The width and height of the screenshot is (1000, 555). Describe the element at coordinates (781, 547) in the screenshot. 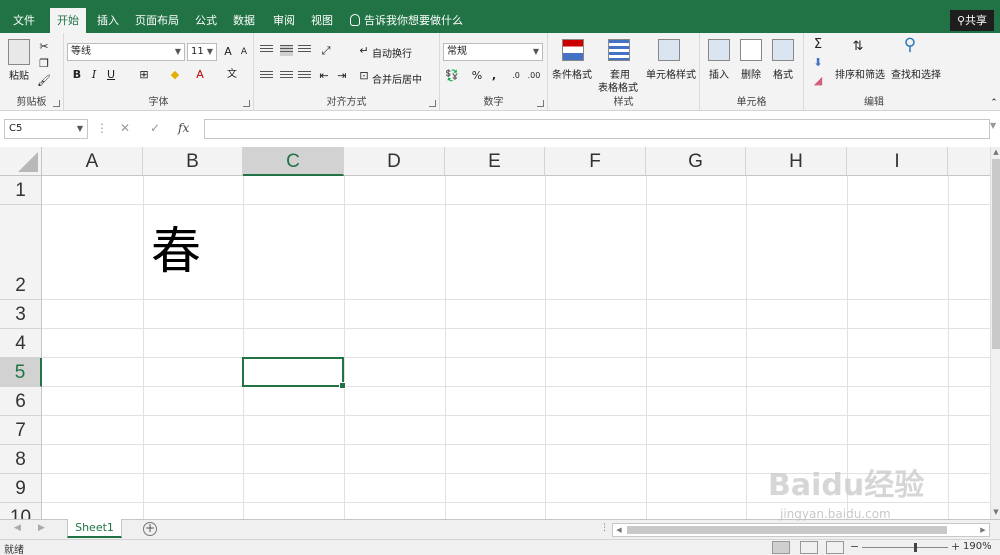

I see `normal-view-icon` at that location.